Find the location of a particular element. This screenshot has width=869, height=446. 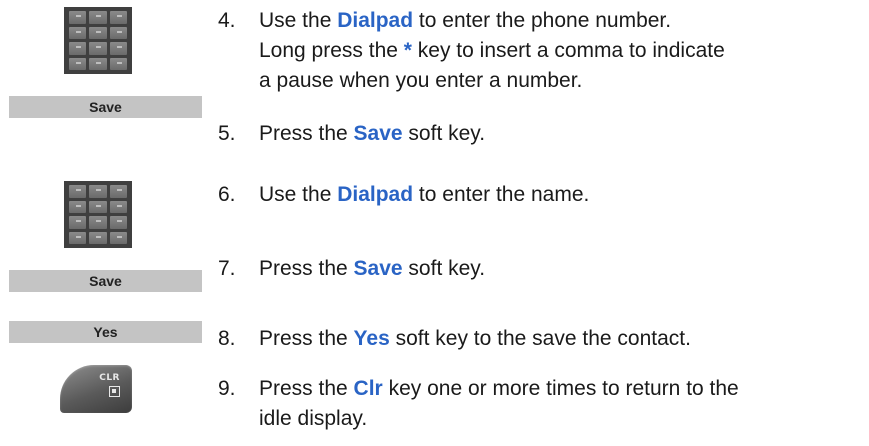

step-number: 7. is located at coordinates (227, 268).